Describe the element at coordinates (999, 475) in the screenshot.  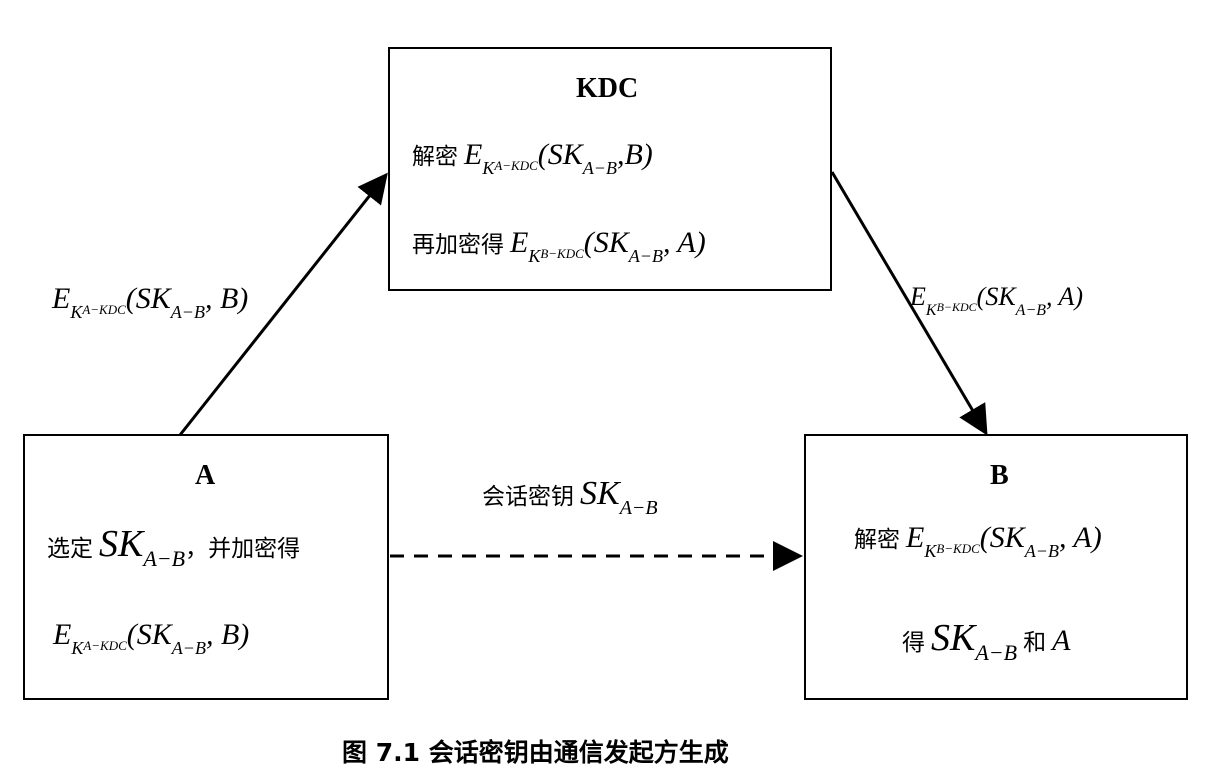
I see `node-b-title: B` at that location.